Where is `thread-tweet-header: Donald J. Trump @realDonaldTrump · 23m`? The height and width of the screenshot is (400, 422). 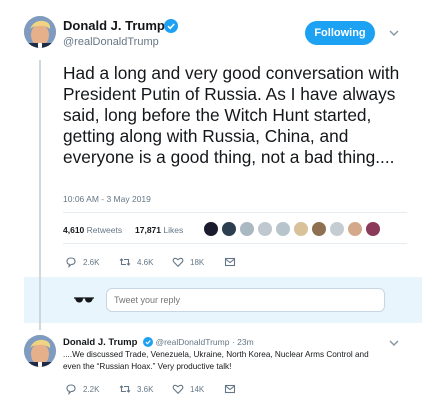
thread-tweet-header: Donald J. Trump @realDonaldTrump · 23m is located at coordinates (158, 342).